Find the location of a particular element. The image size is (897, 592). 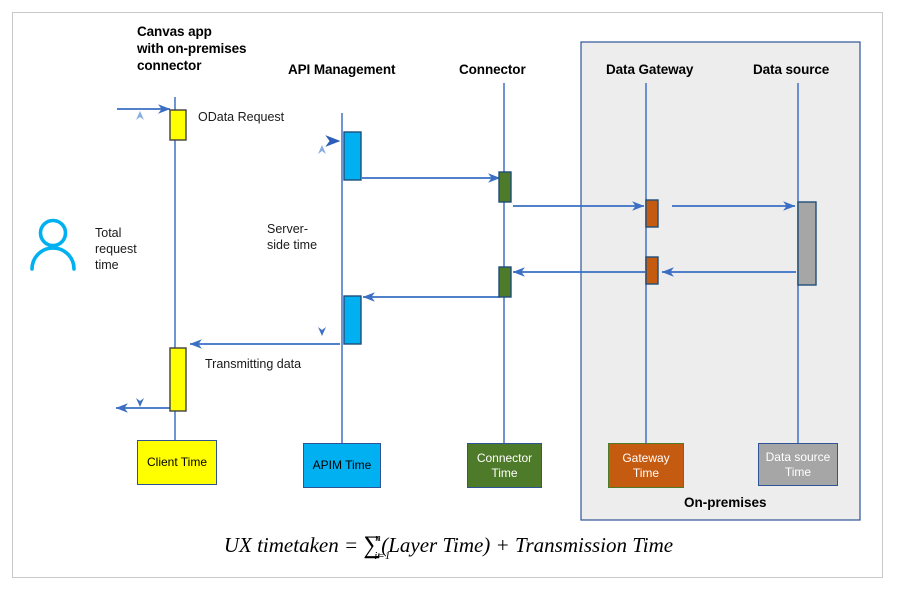

legend-gateway-time: Gateway Time is located at coordinates (646, 465).